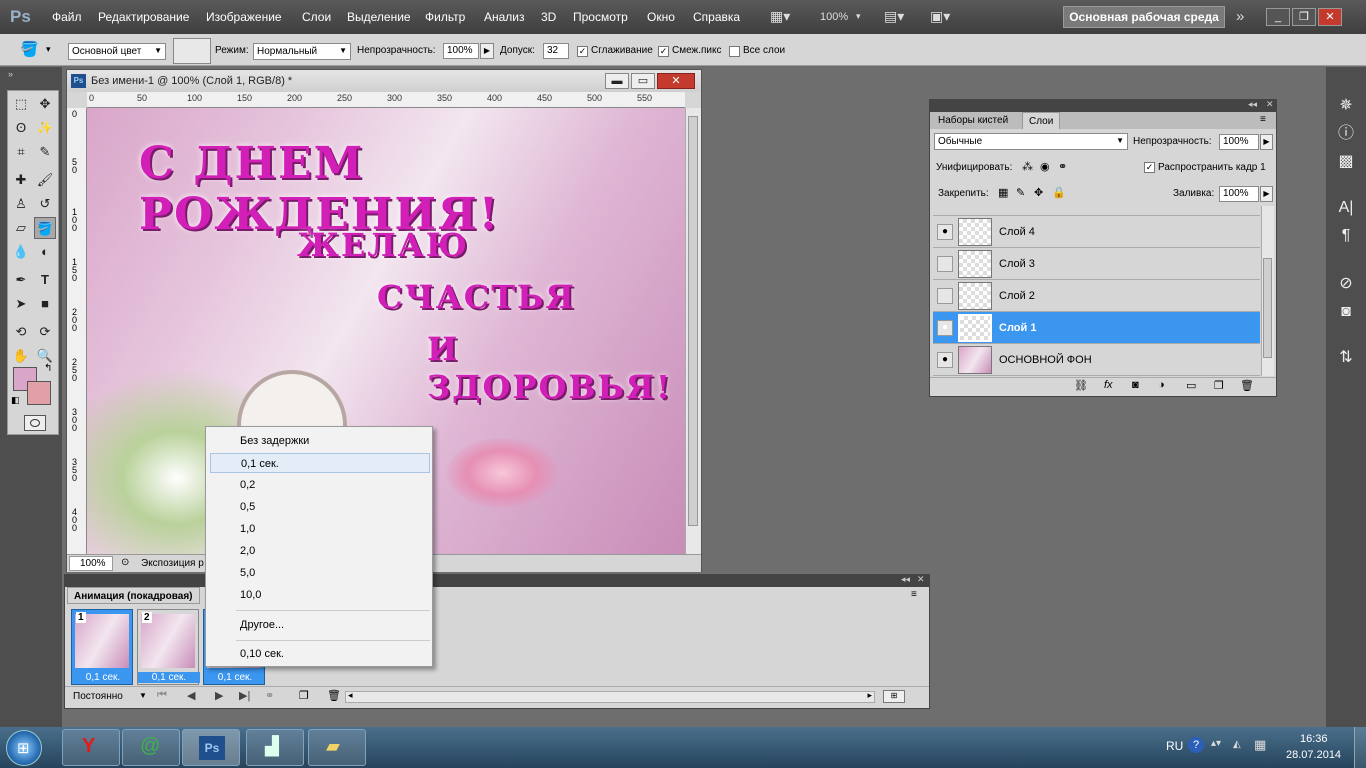 The width and height of the screenshot is (1366, 768). What do you see at coordinates (858, 20) in the screenshot?
I see `zoom-arrow-icon: ▾` at bounding box center [858, 20].